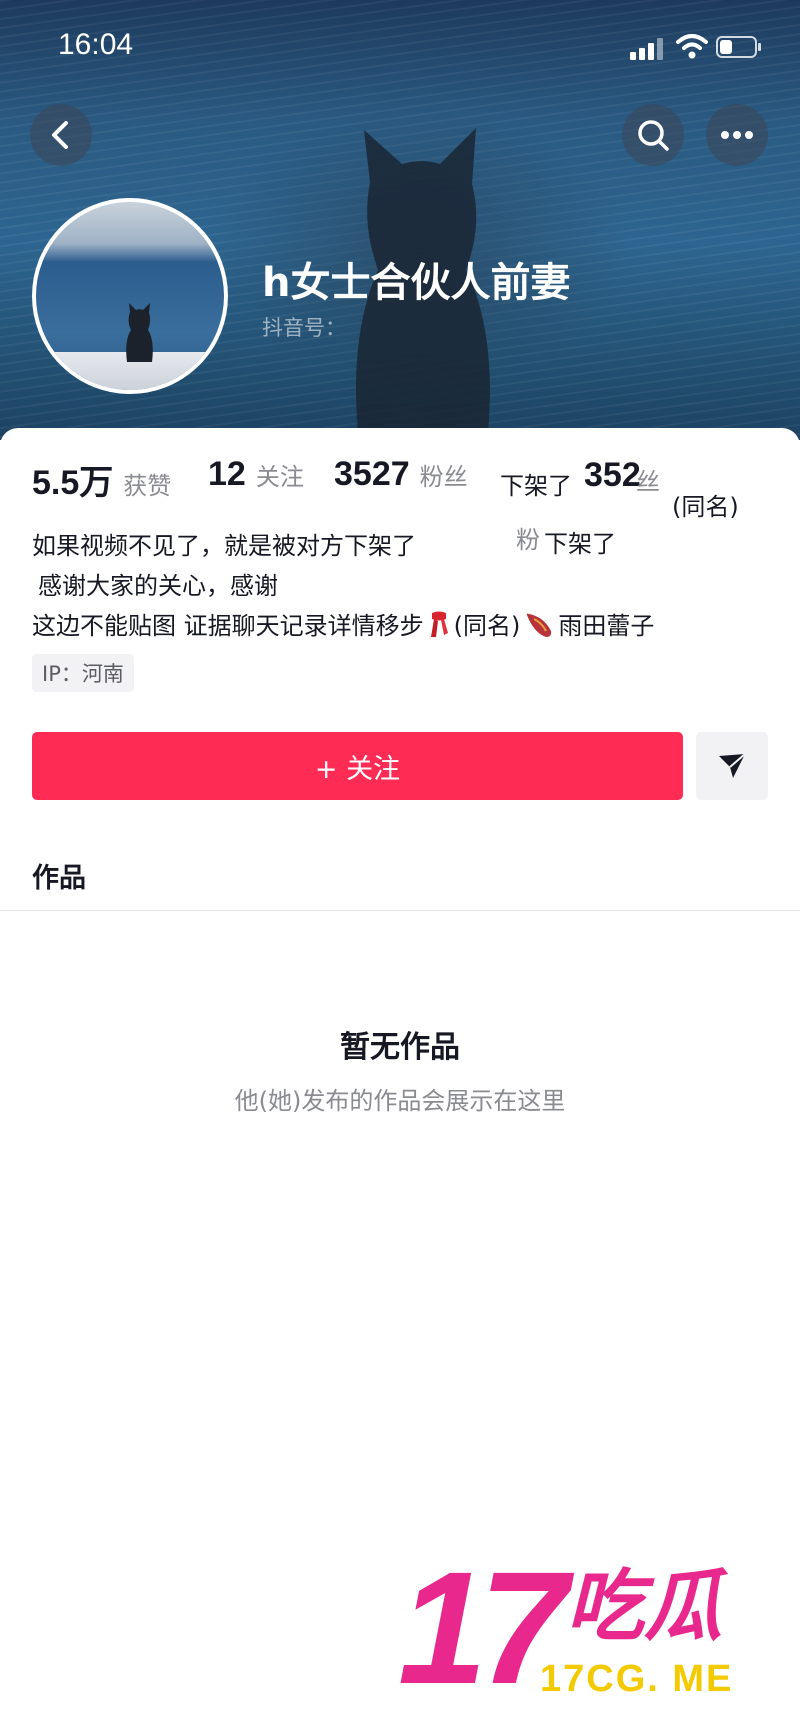  I want to click on bio-line: 感谢大家的关心，感谢, so click(158, 586).